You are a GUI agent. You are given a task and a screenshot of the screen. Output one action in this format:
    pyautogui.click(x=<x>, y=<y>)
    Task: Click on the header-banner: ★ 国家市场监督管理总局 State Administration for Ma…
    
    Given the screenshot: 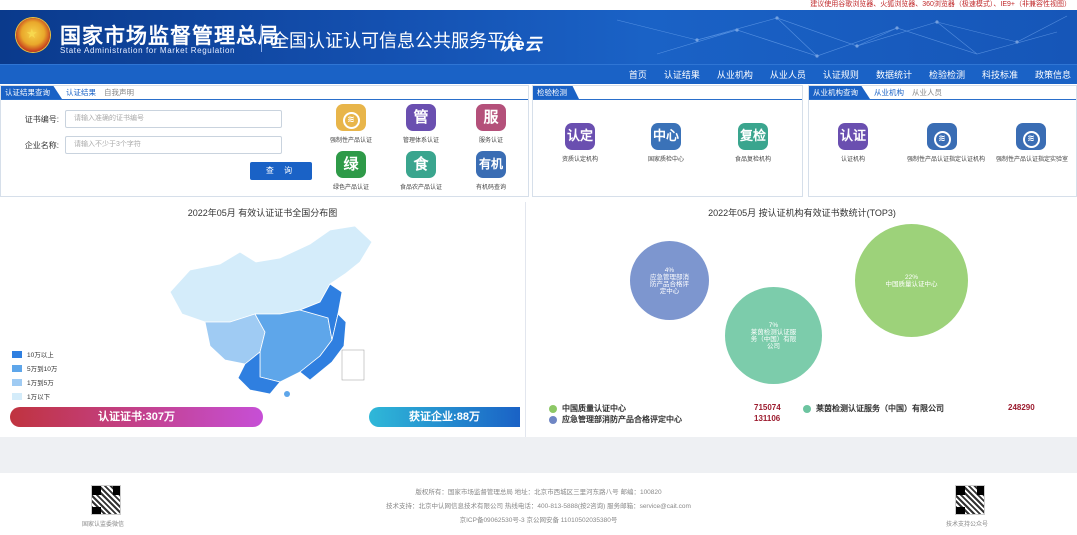 What is the action you would take?
    pyautogui.click(x=538, y=37)
    